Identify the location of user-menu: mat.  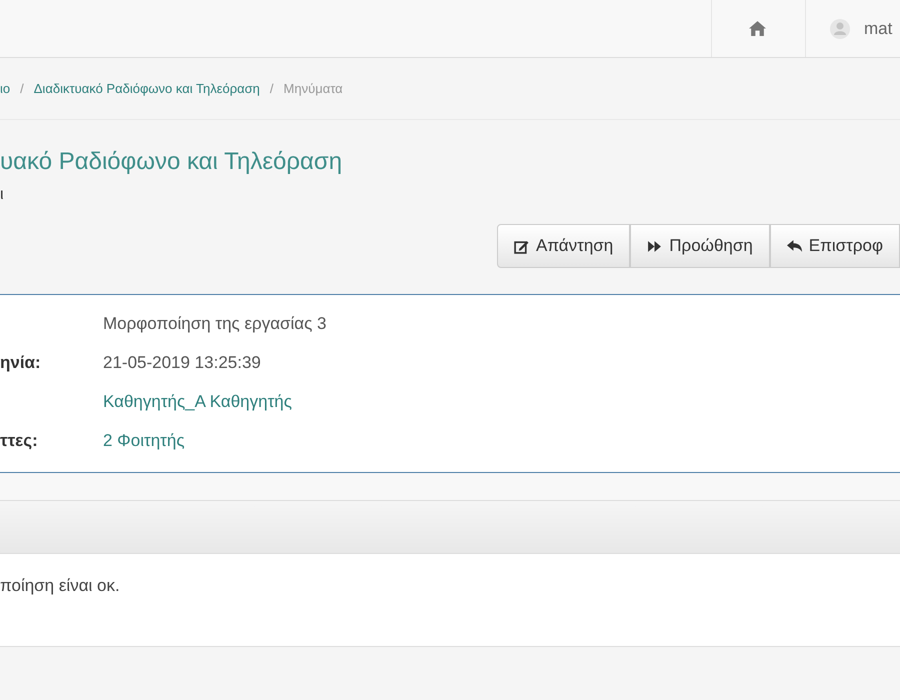
(852, 28).